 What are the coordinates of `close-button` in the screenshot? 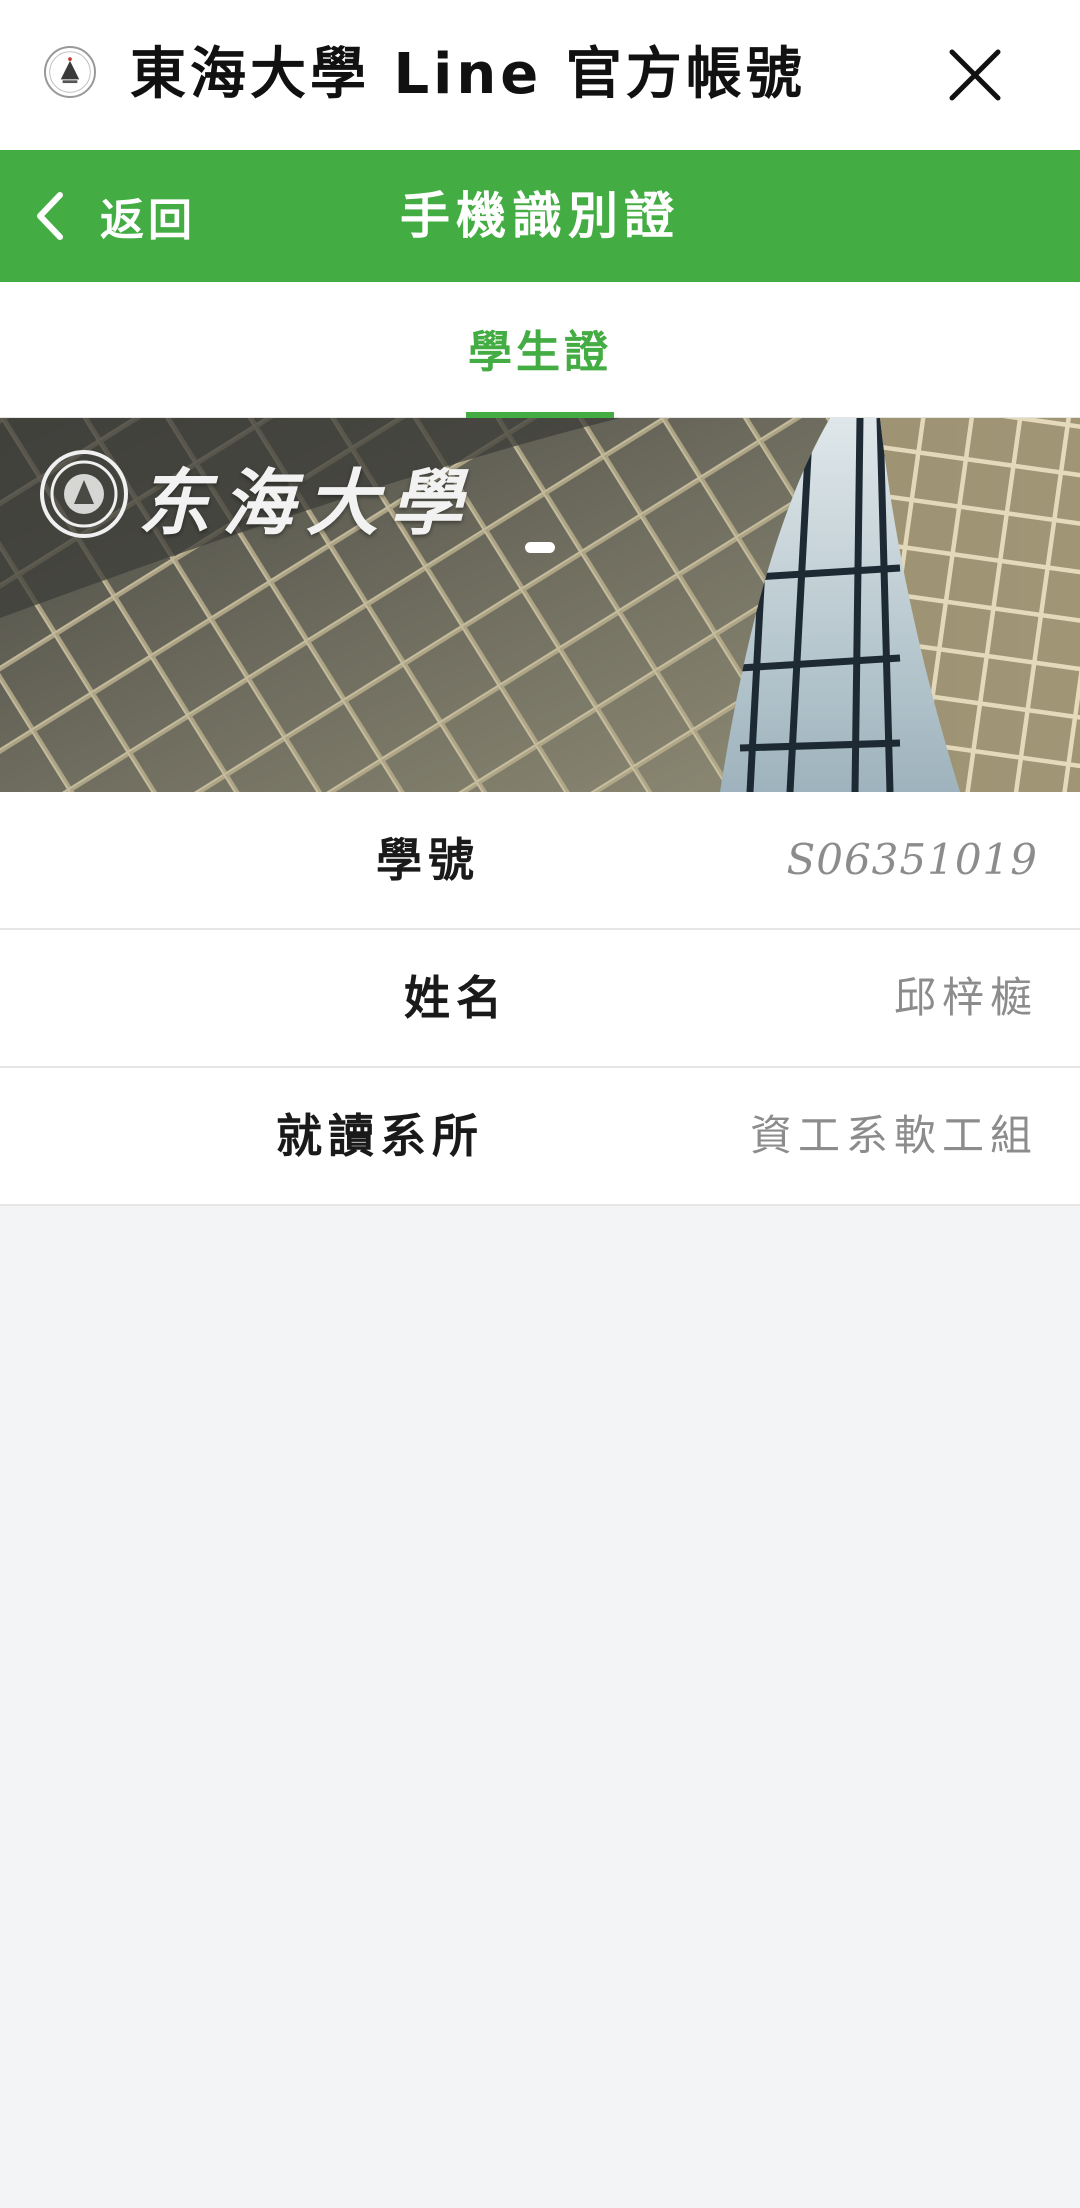 It's located at (975, 75).